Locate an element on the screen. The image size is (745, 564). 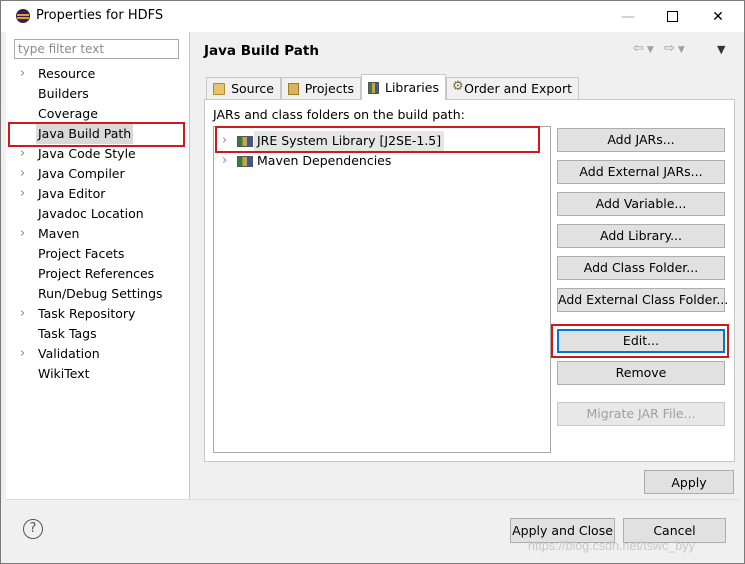
view-menu-icon: ▼ is located at coordinates (721, 49).